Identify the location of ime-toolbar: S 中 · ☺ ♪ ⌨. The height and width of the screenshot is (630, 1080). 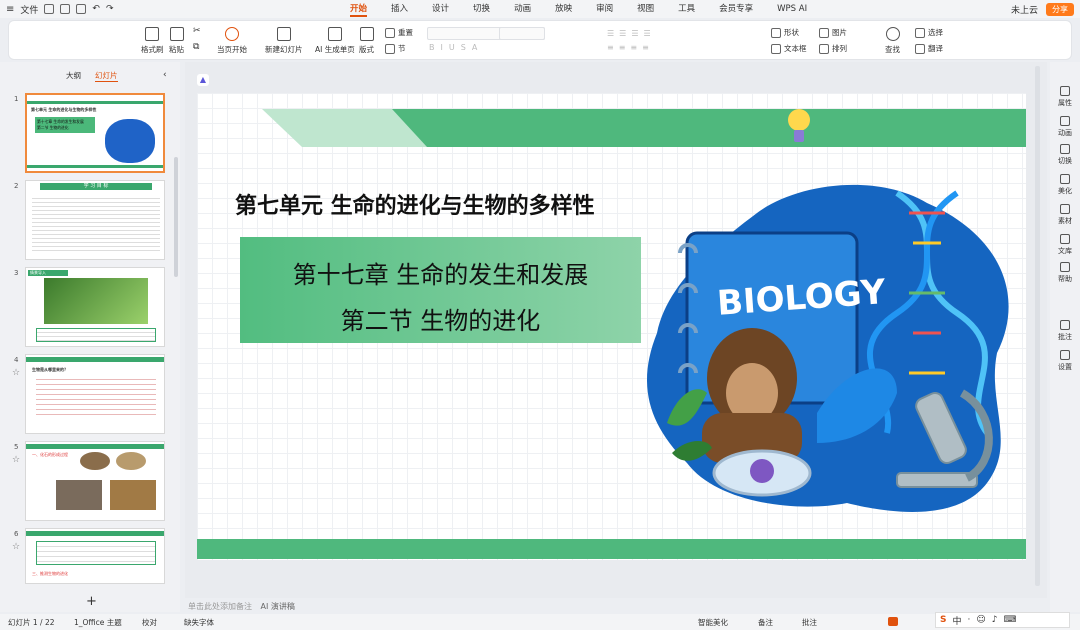
(1002, 620).